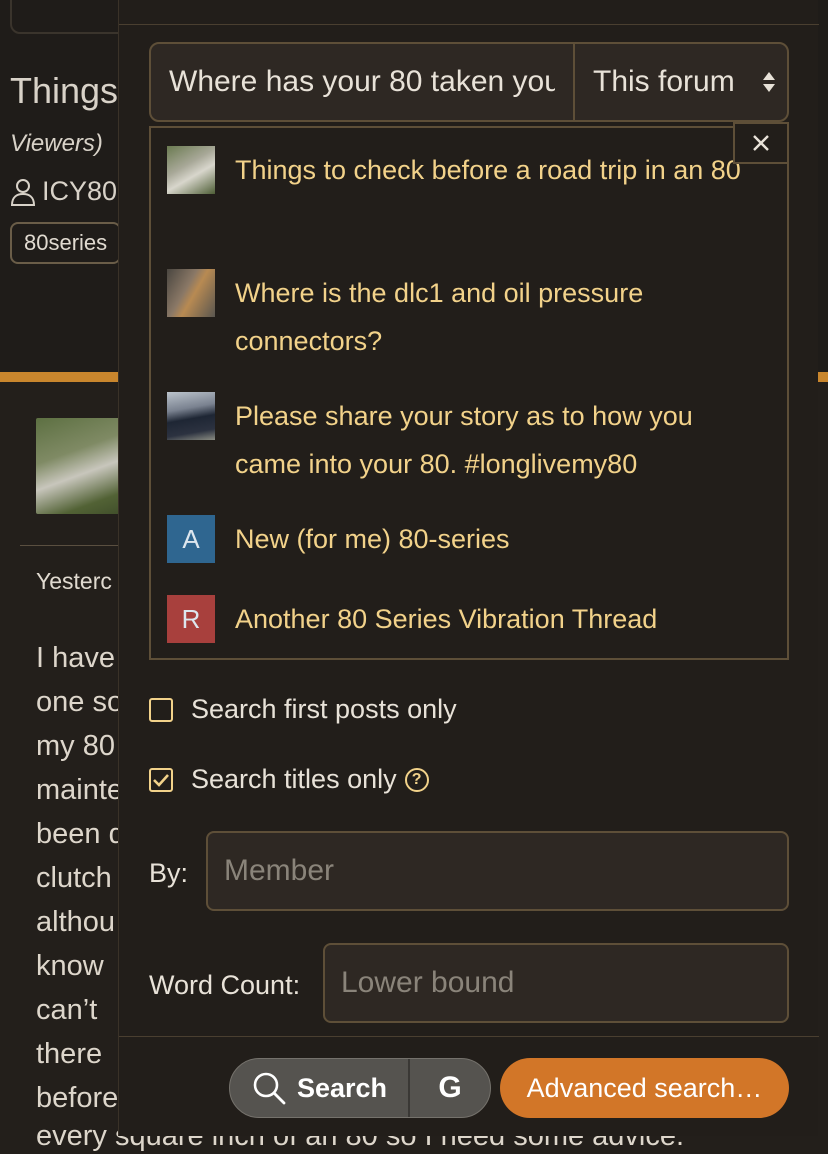 This screenshot has width=828, height=1154. What do you see at coordinates (74, 581) in the screenshot?
I see `post-date: Yesterc` at bounding box center [74, 581].